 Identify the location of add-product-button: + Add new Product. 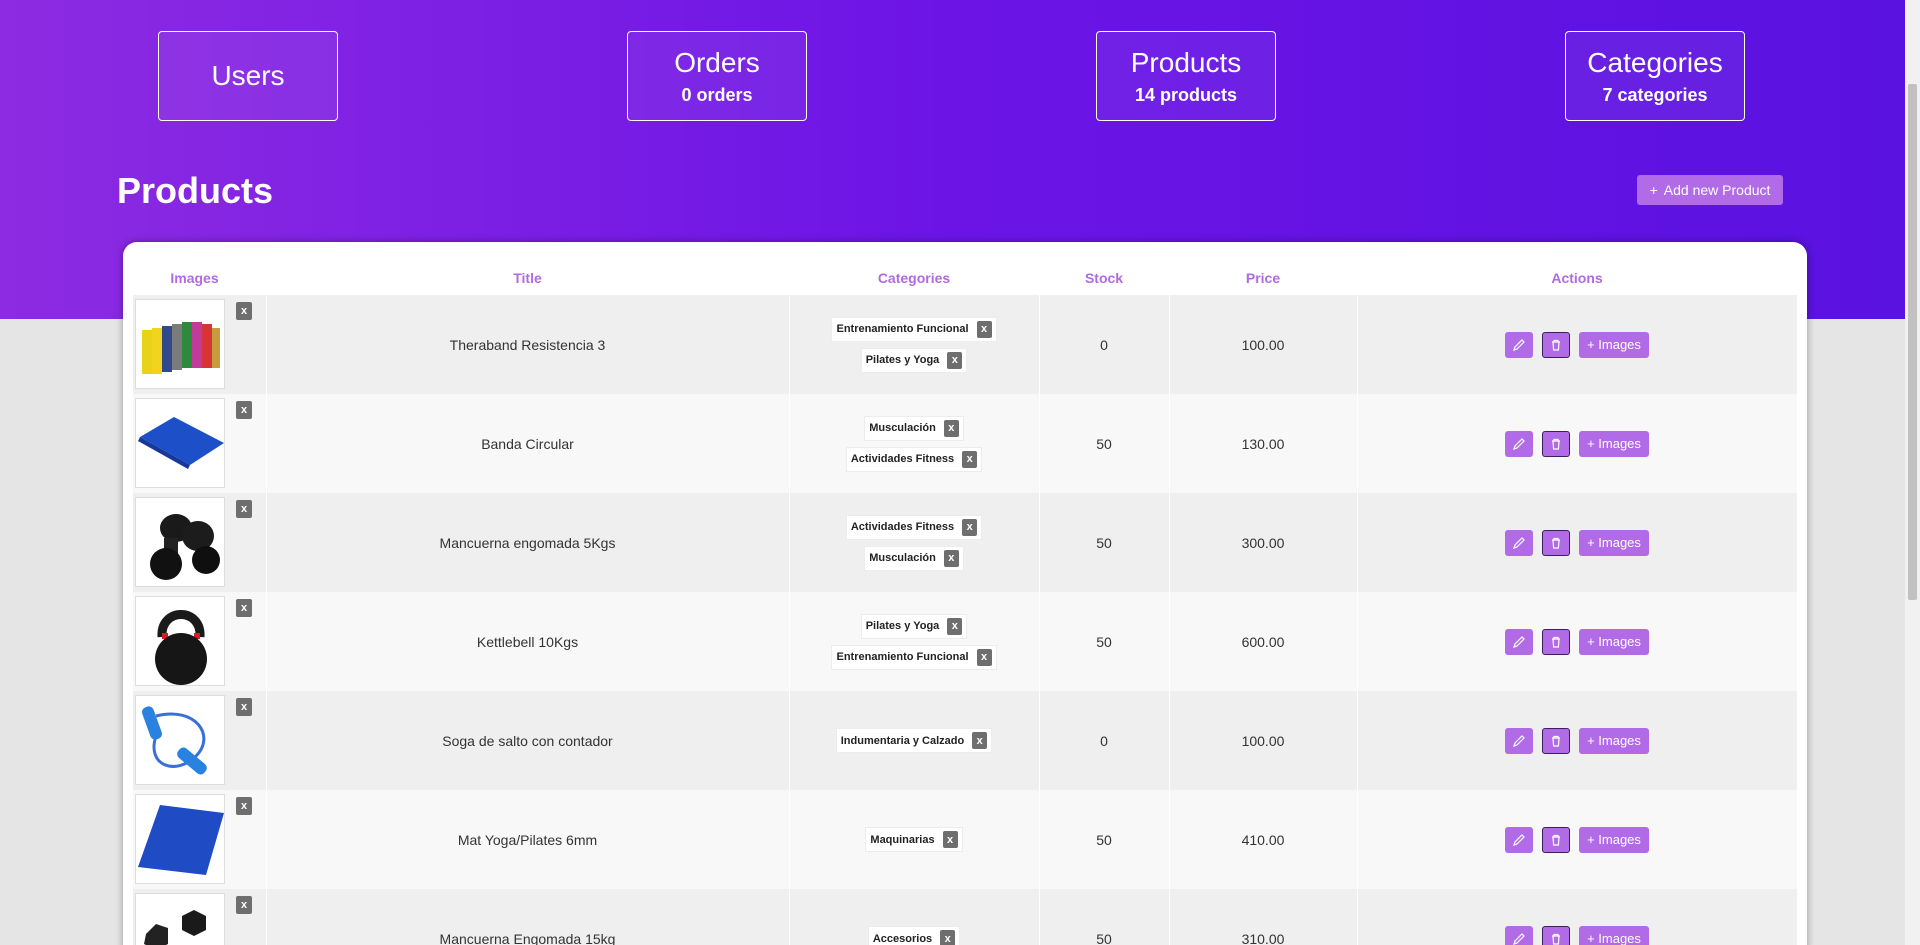
(1710, 190).